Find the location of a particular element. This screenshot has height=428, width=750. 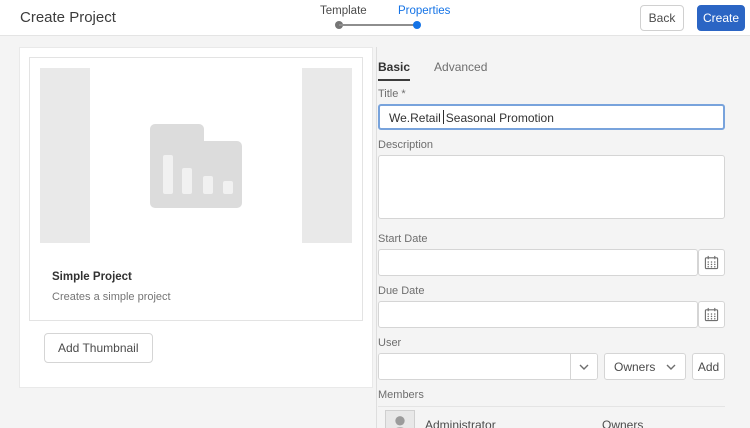

user-input is located at coordinates (474, 366).